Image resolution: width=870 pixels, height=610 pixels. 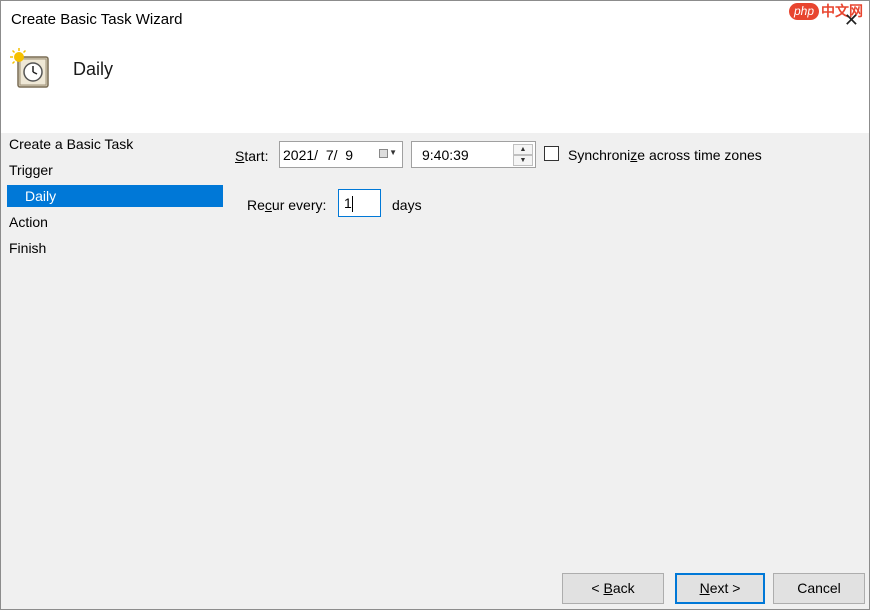 I want to click on sync-label-post: e across time zones, so click(x=699, y=155).